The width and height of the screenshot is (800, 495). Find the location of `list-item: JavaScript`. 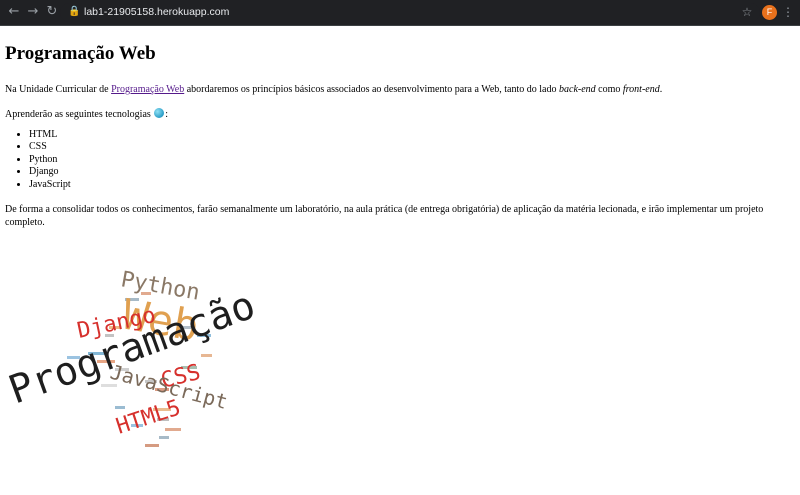

list-item: JavaScript is located at coordinates (412, 185).